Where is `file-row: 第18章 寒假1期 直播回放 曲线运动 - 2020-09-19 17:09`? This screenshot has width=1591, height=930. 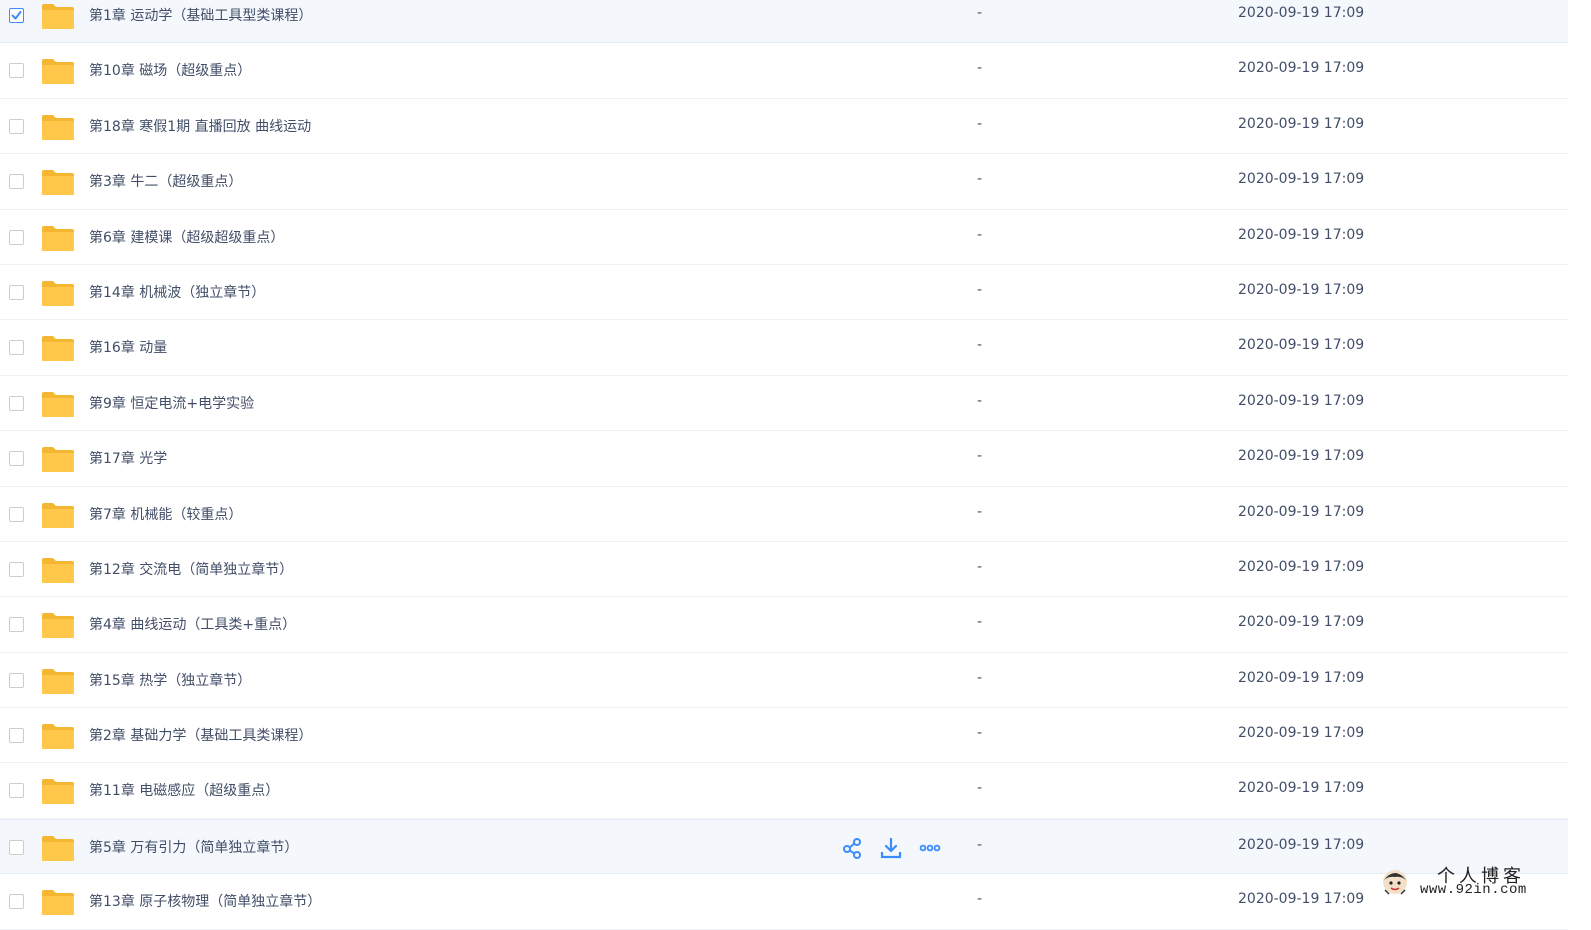 file-row: 第18章 寒假1期 直播回放 曲线运动 - 2020-09-19 17:09 is located at coordinates (784, 127).